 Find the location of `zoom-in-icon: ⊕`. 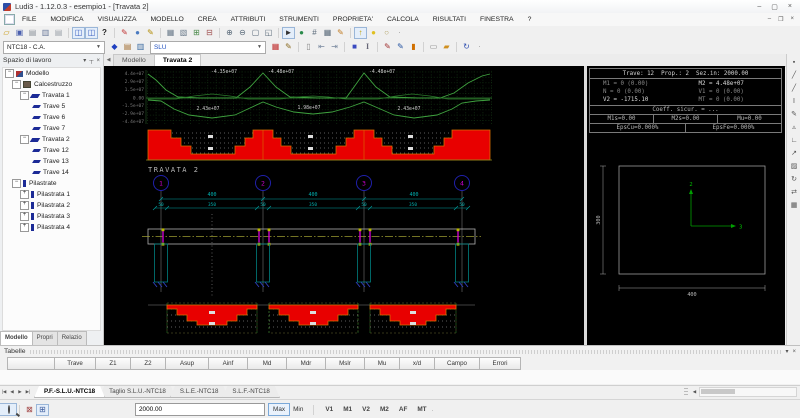

zoom-in-icon: ⊕ is located at coordinates (229, 33).